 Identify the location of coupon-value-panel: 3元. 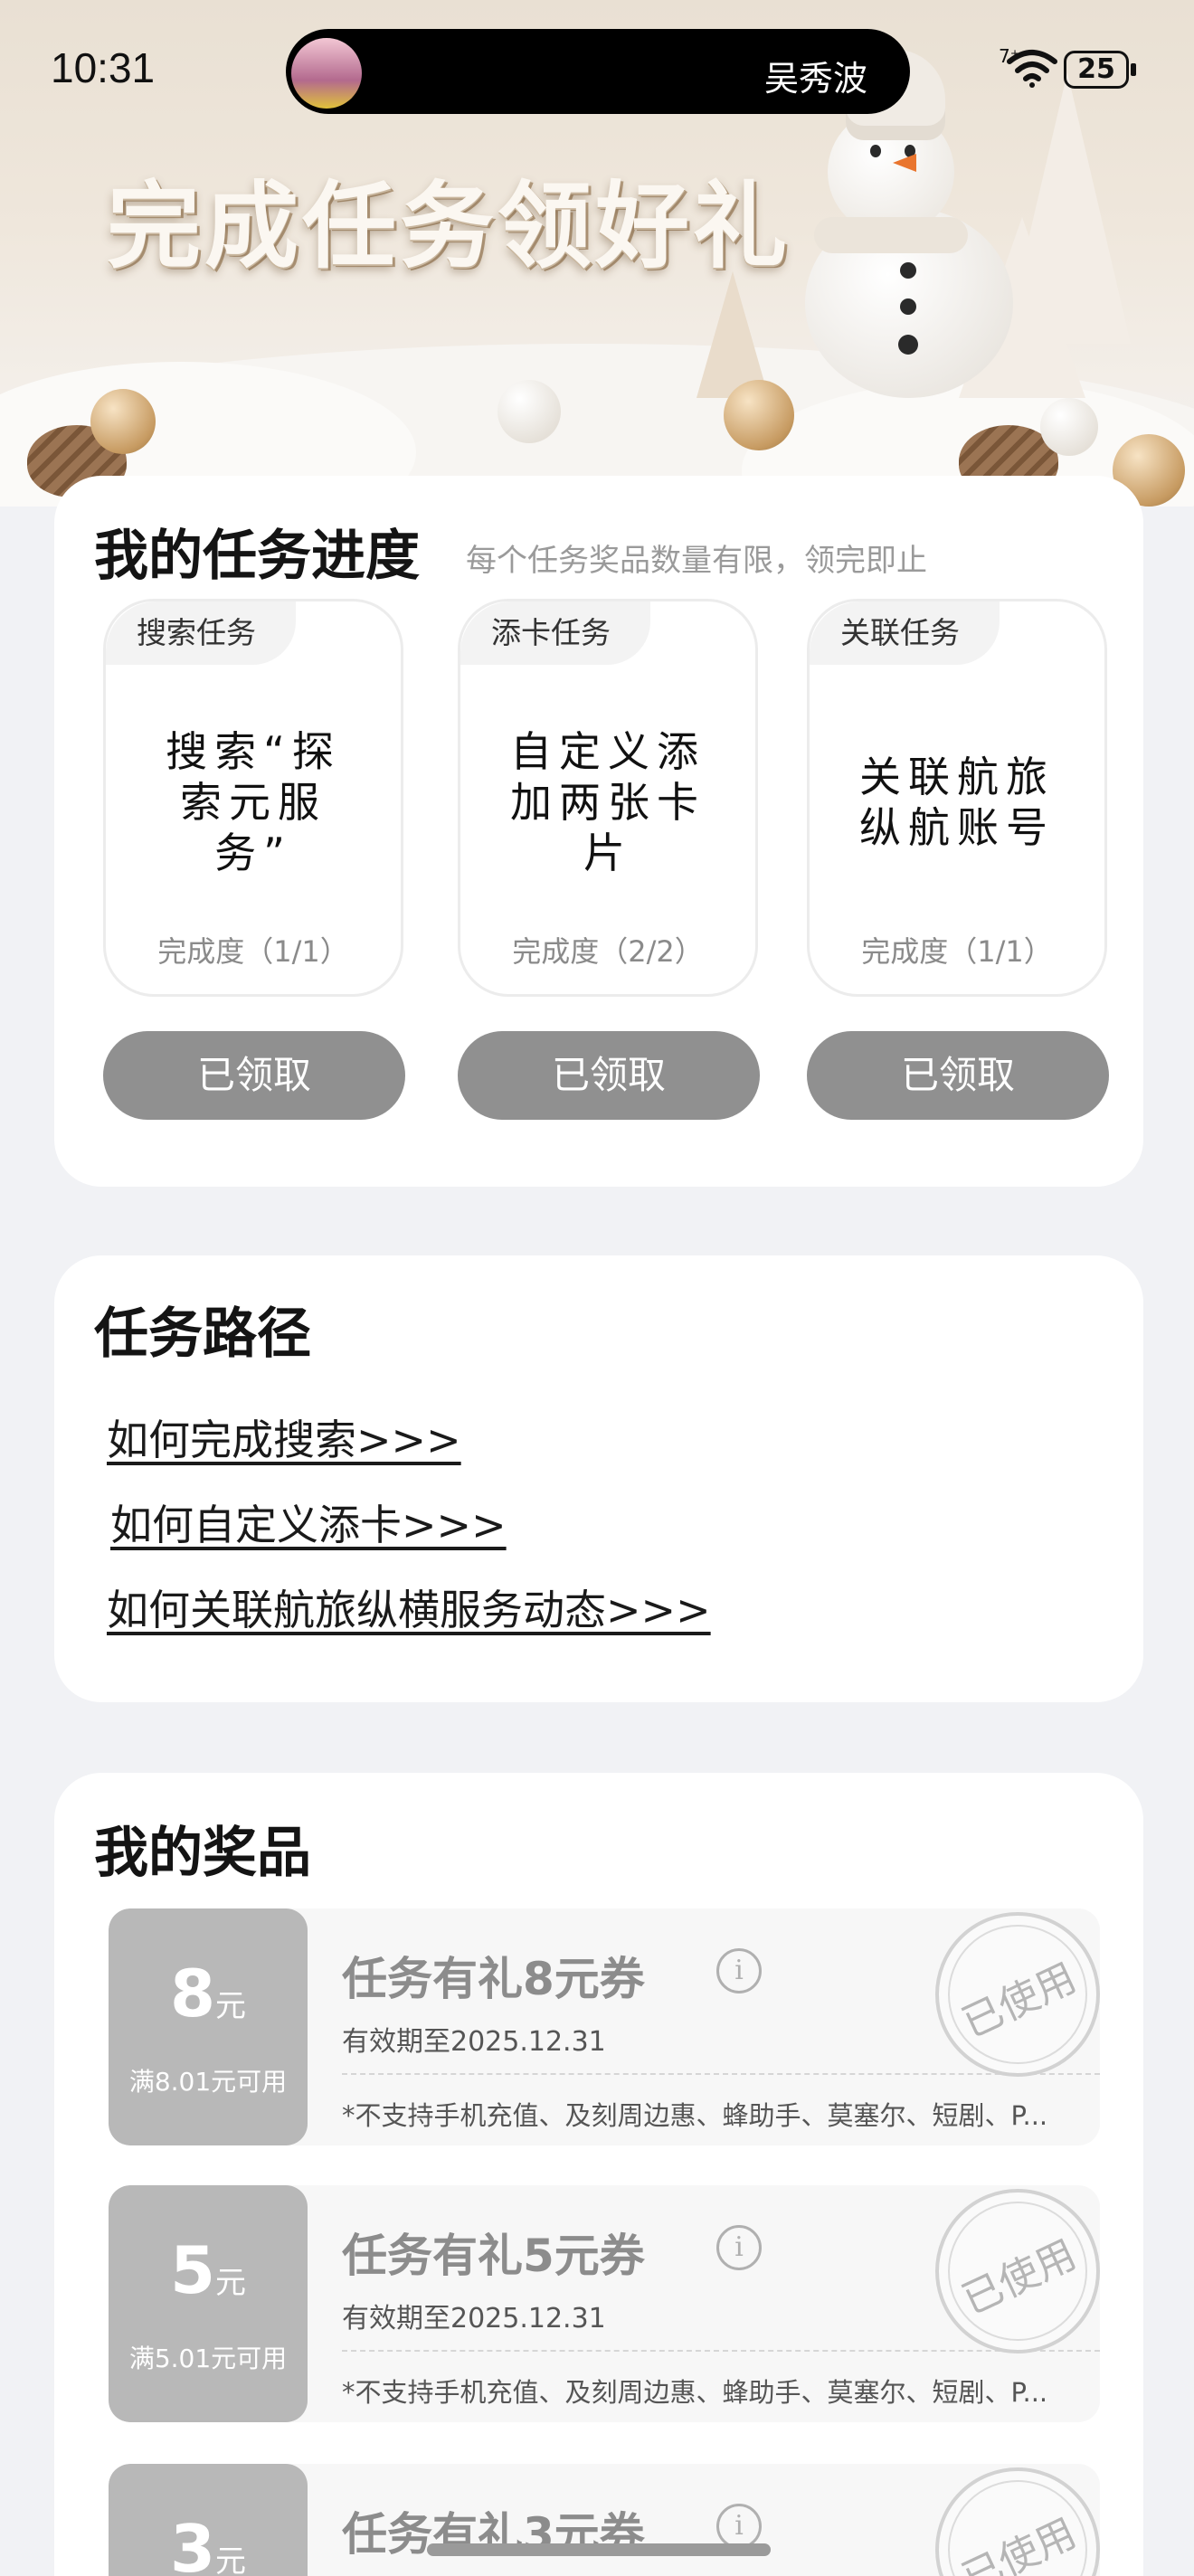
(208, 2520).